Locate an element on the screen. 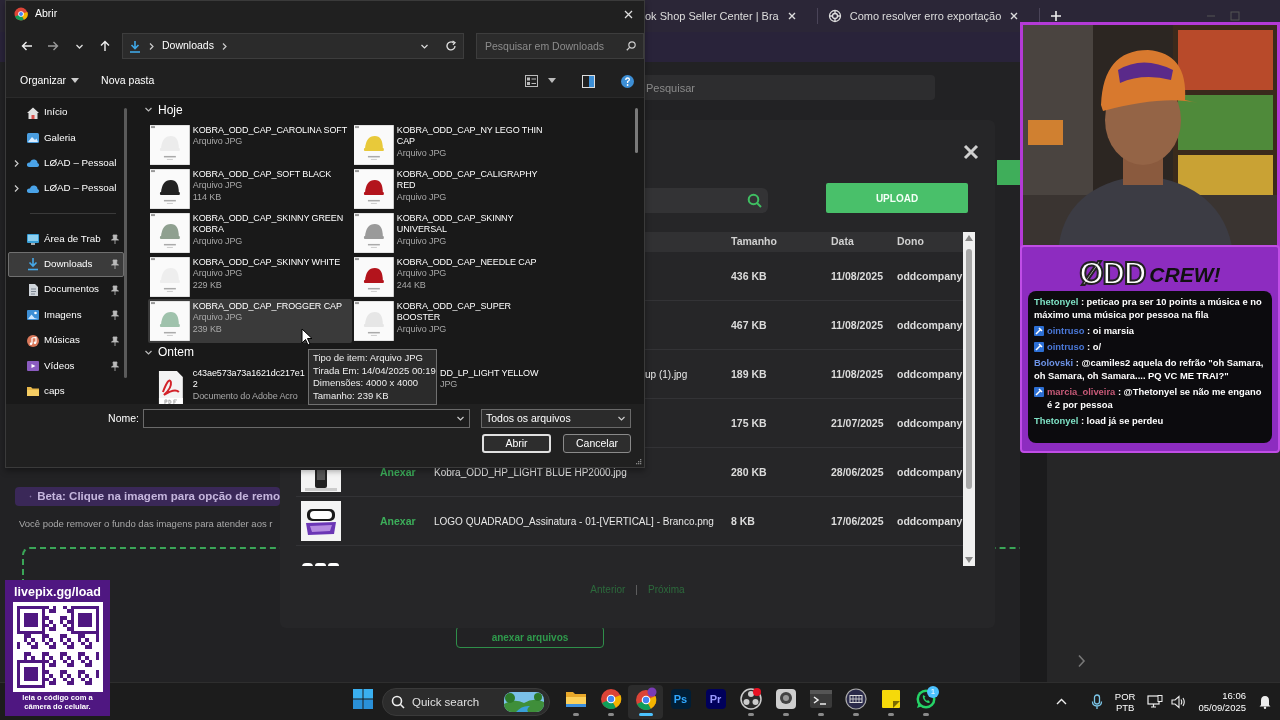 The image size is (1280, 720). chat-message: ointruso : oi marsia is located at coordinates (1091, 330).